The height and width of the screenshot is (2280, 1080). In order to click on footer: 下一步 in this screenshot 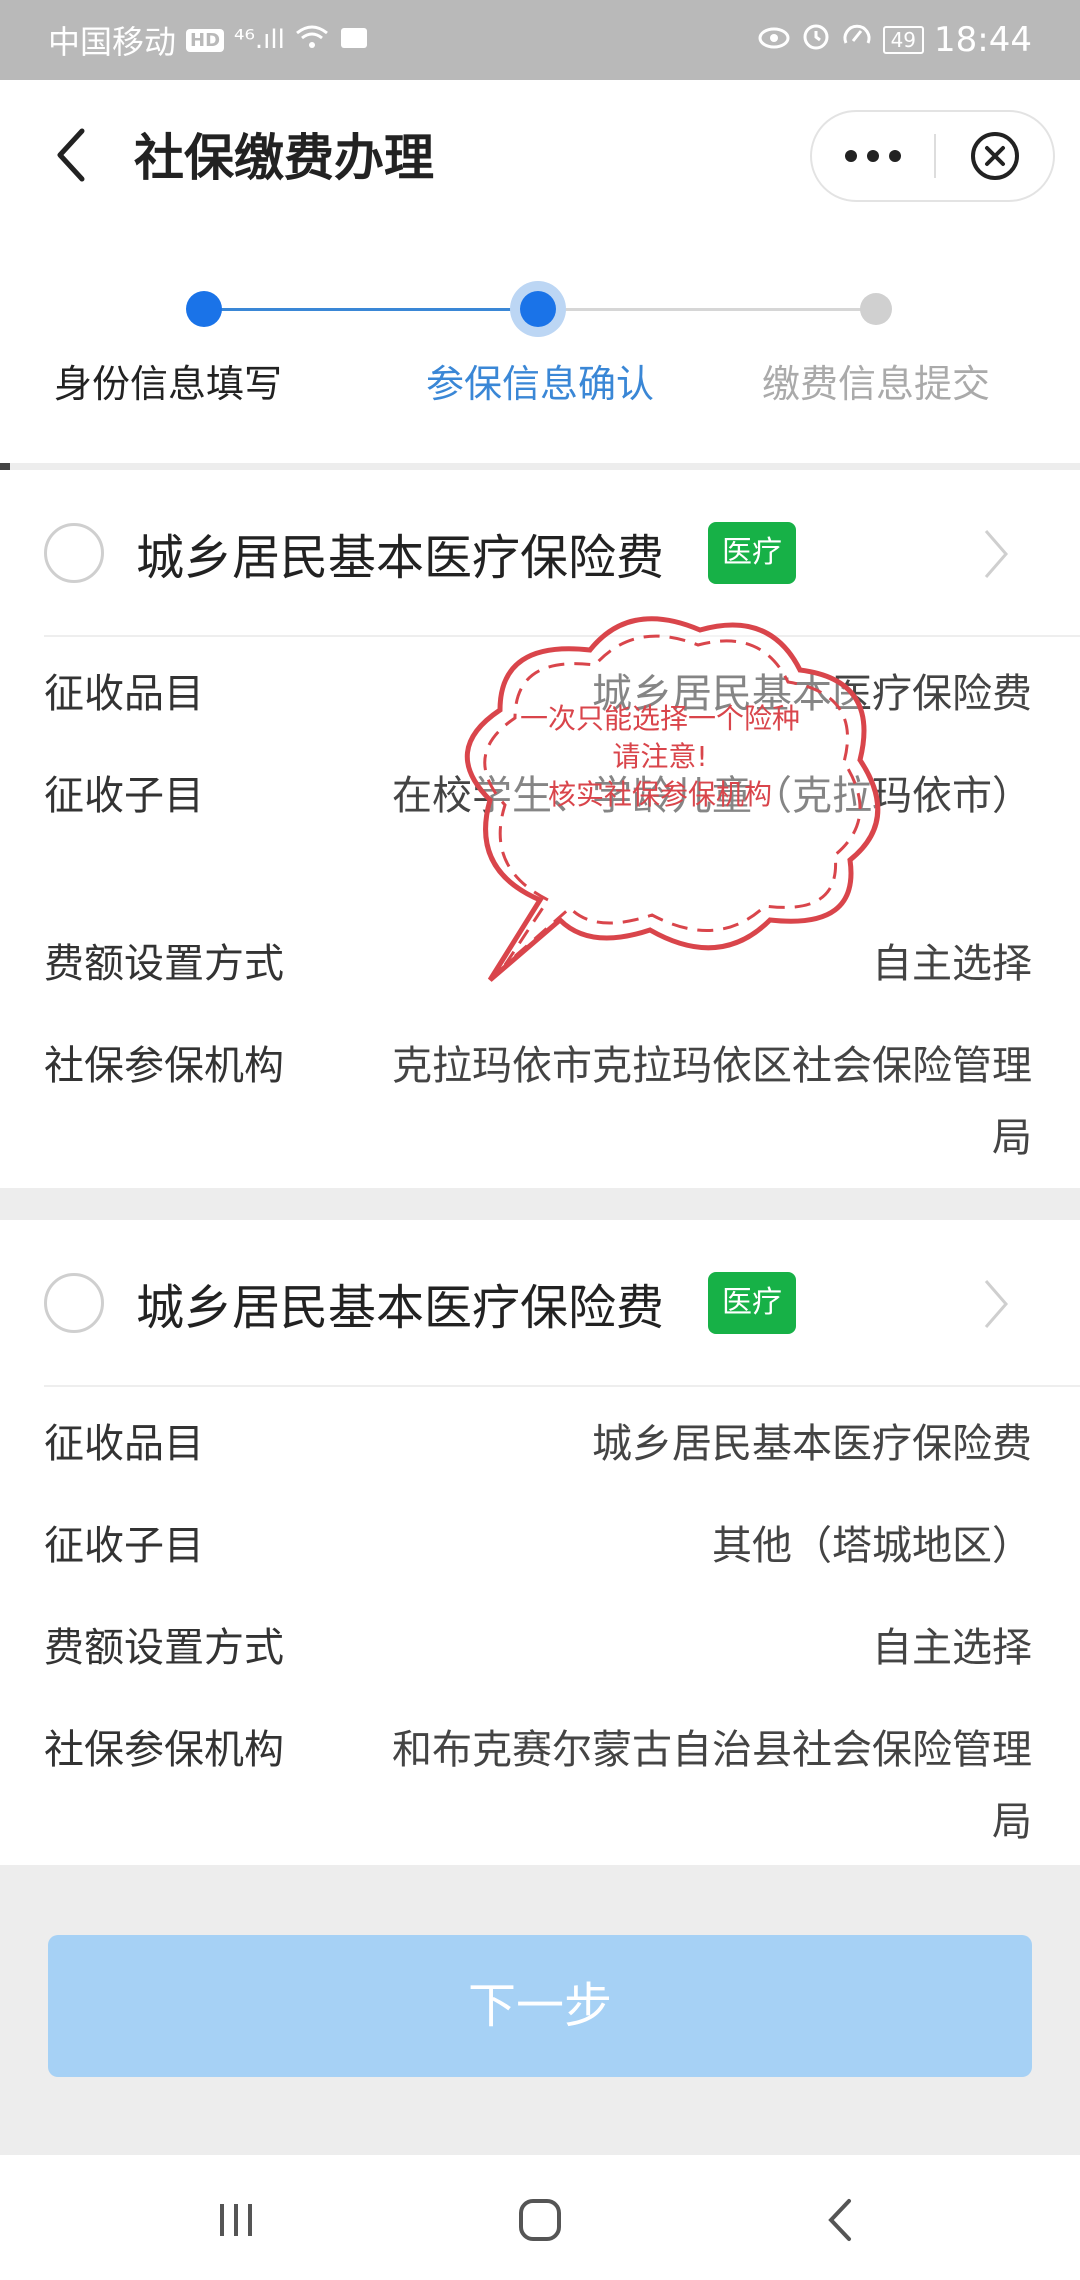, I will do `click(540, 2010)`.